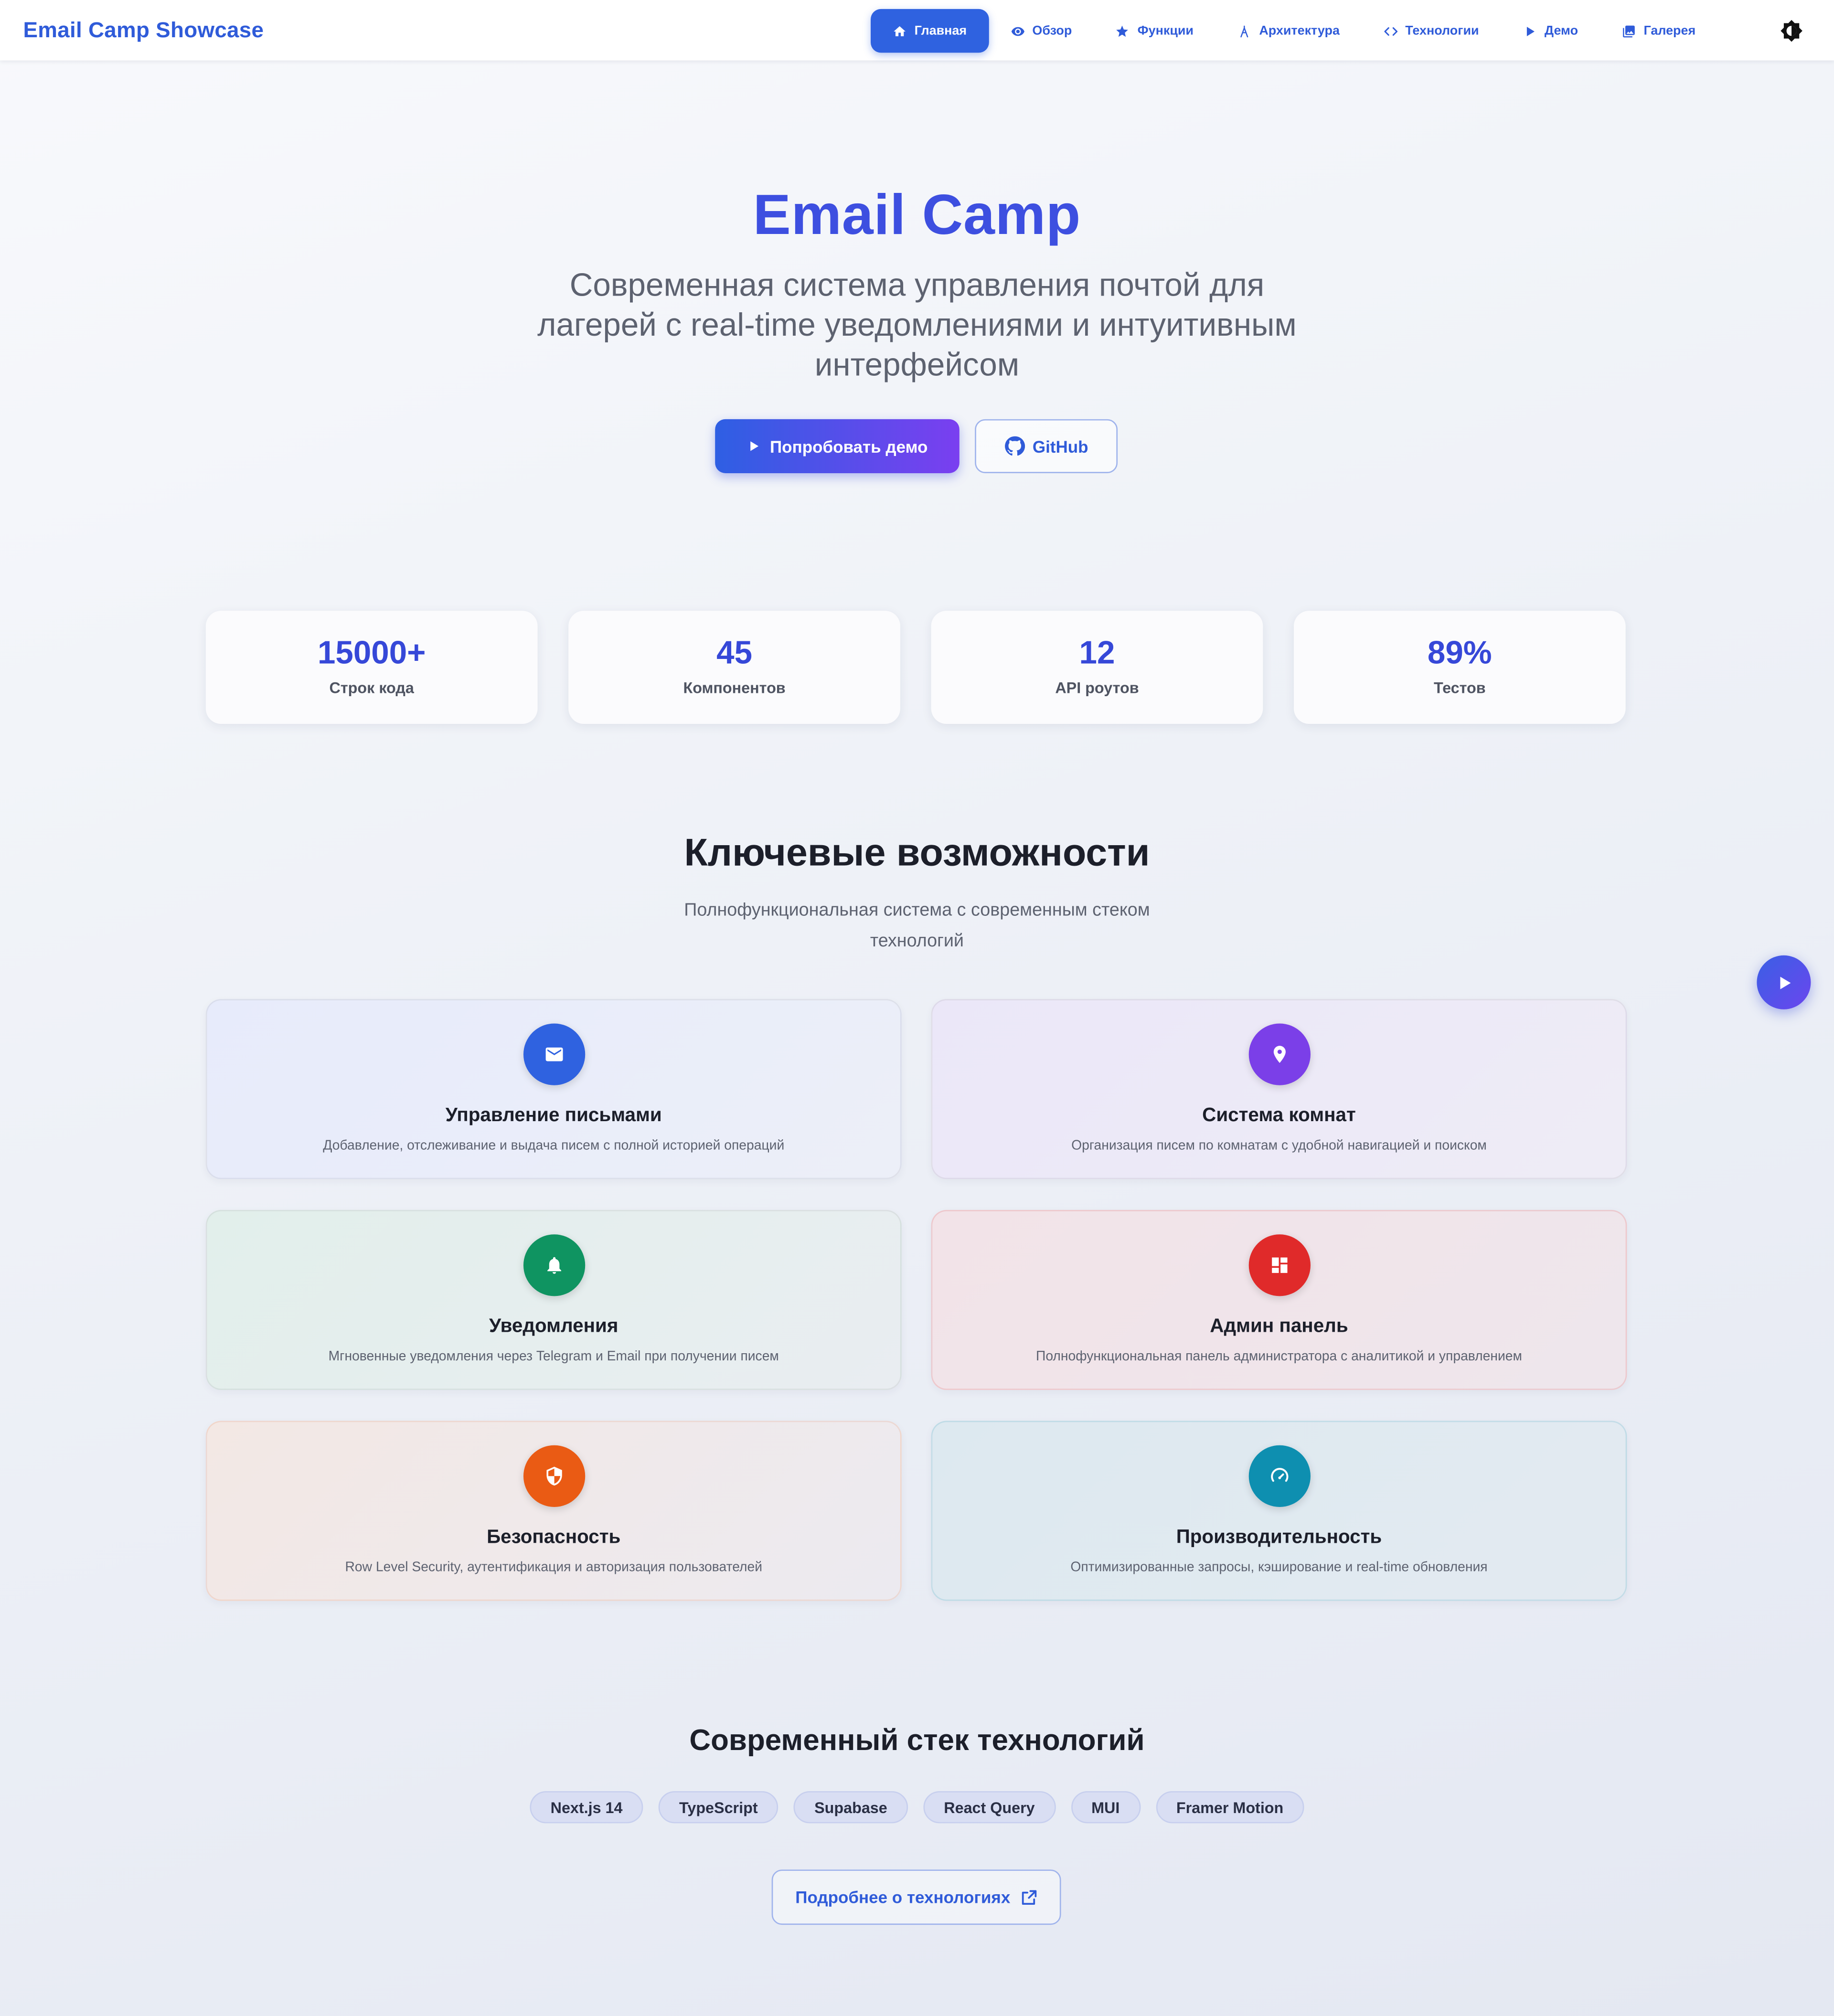  I want to click on feature-title: Производительность, so click(1279, 1537).